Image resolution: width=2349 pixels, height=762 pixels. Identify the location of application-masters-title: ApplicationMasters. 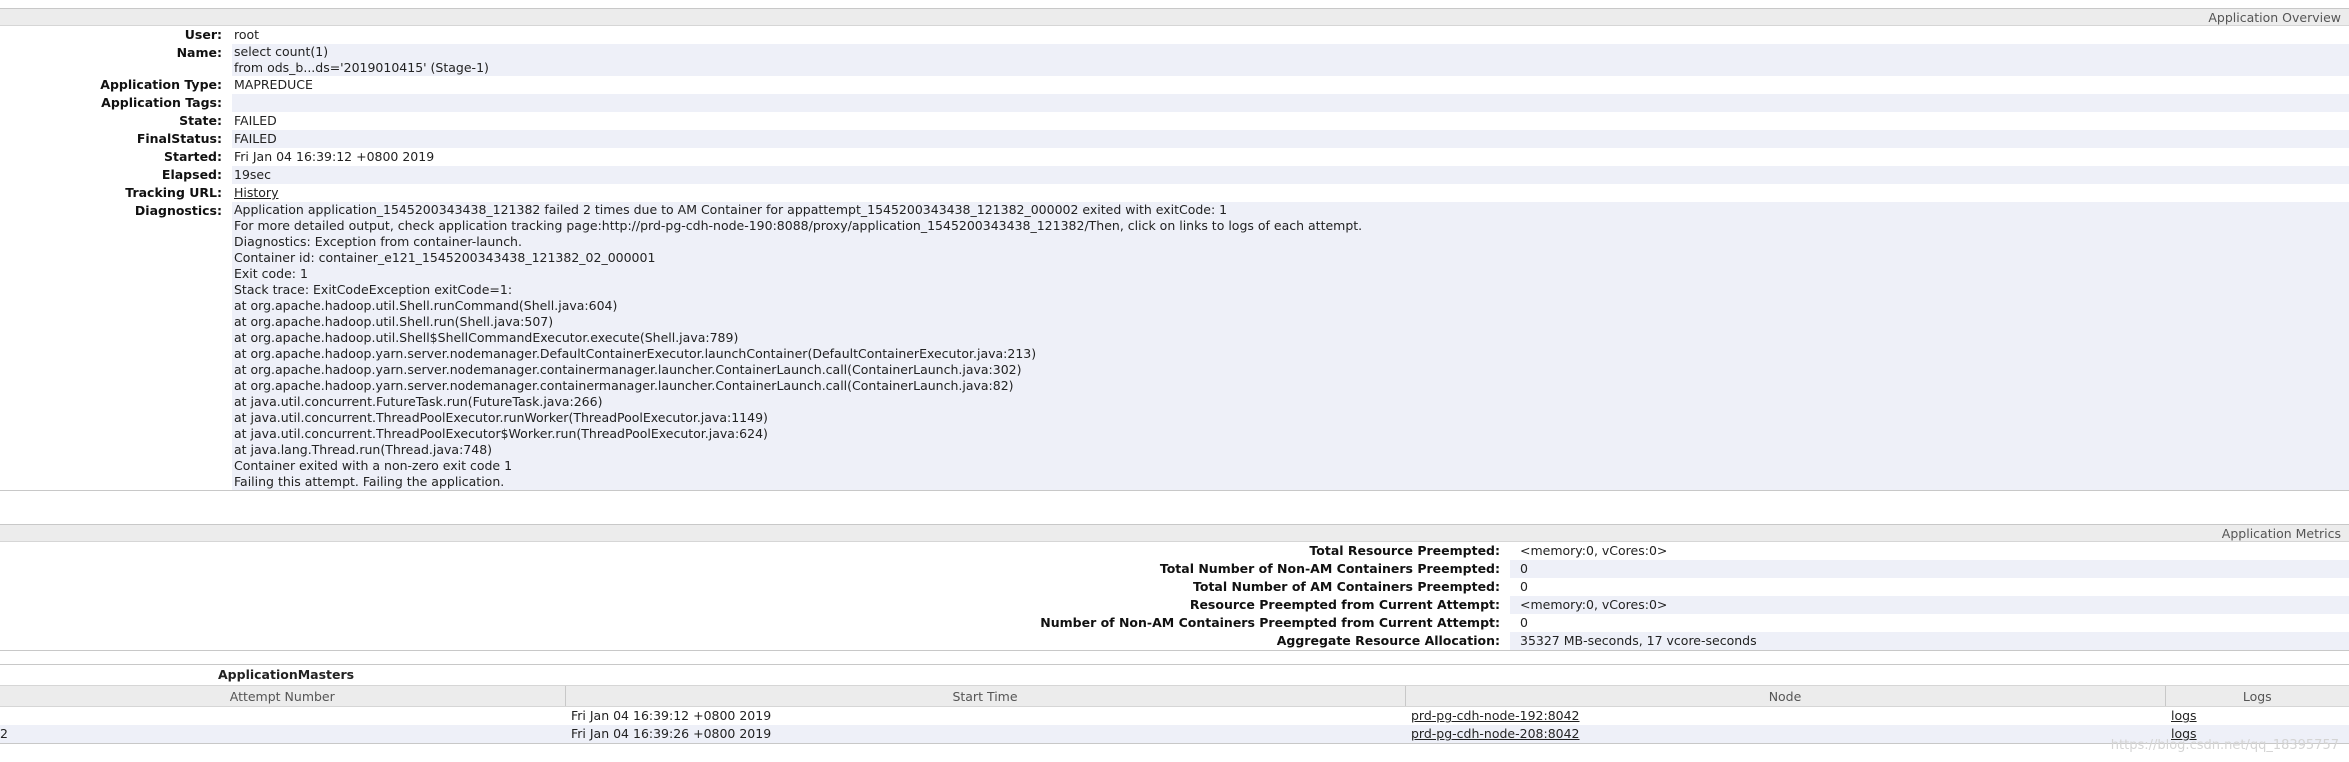
(1174, 675).